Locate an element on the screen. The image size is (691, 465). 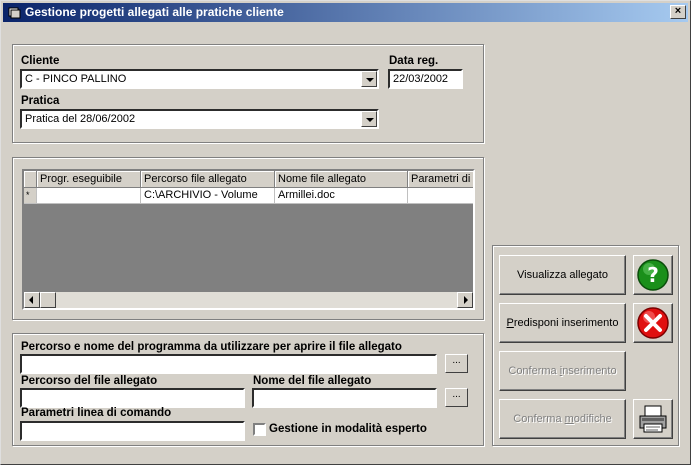
conferma-inserimento-label: Conferma inserimento is located at coordinates (562, 371).